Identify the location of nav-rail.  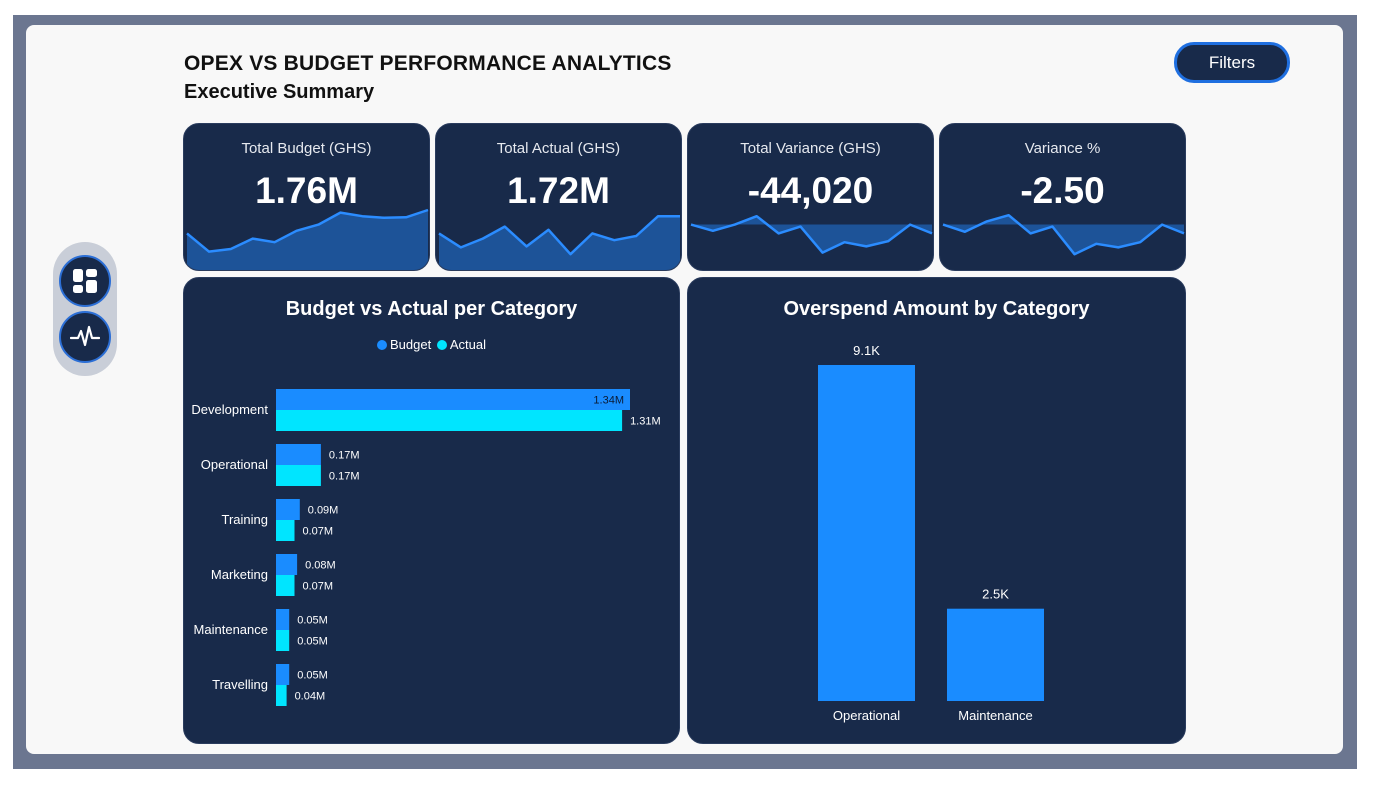
(85, 309).